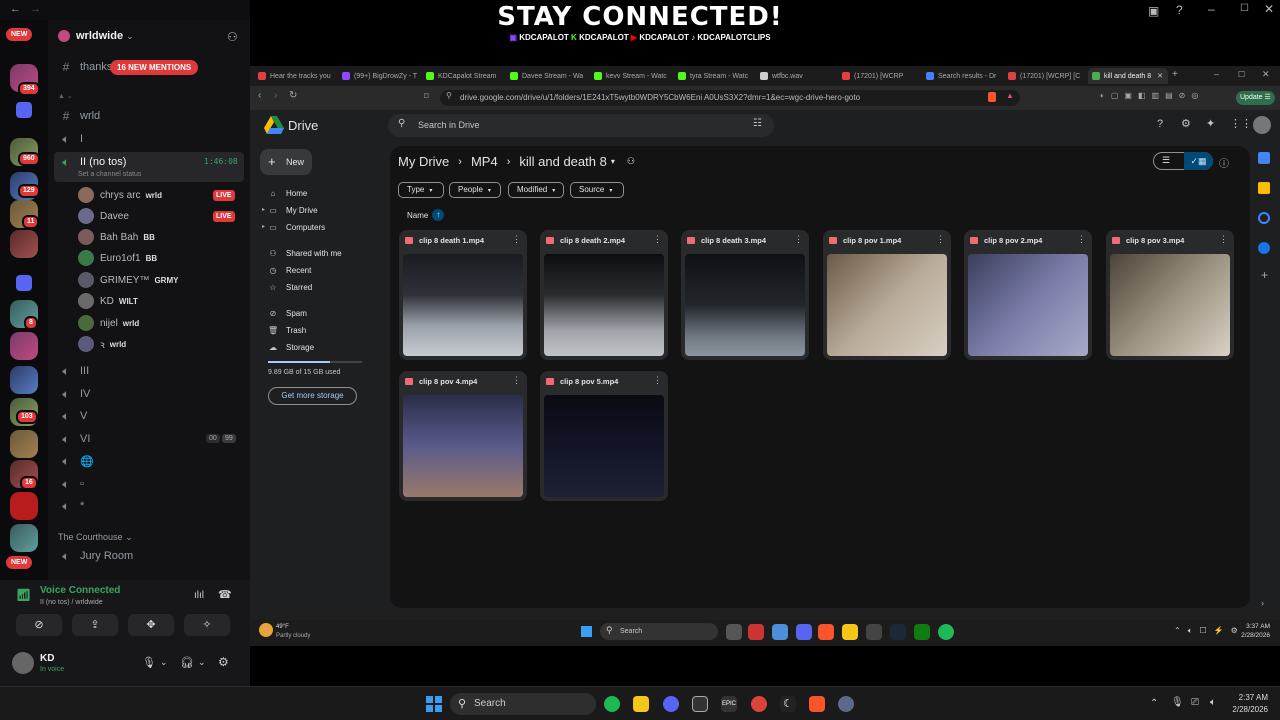 Image resolution: width=1280 pixels, height=720 pixels. I want to click on channel-voice-5: 🔈︎ V, so click(72, 416).